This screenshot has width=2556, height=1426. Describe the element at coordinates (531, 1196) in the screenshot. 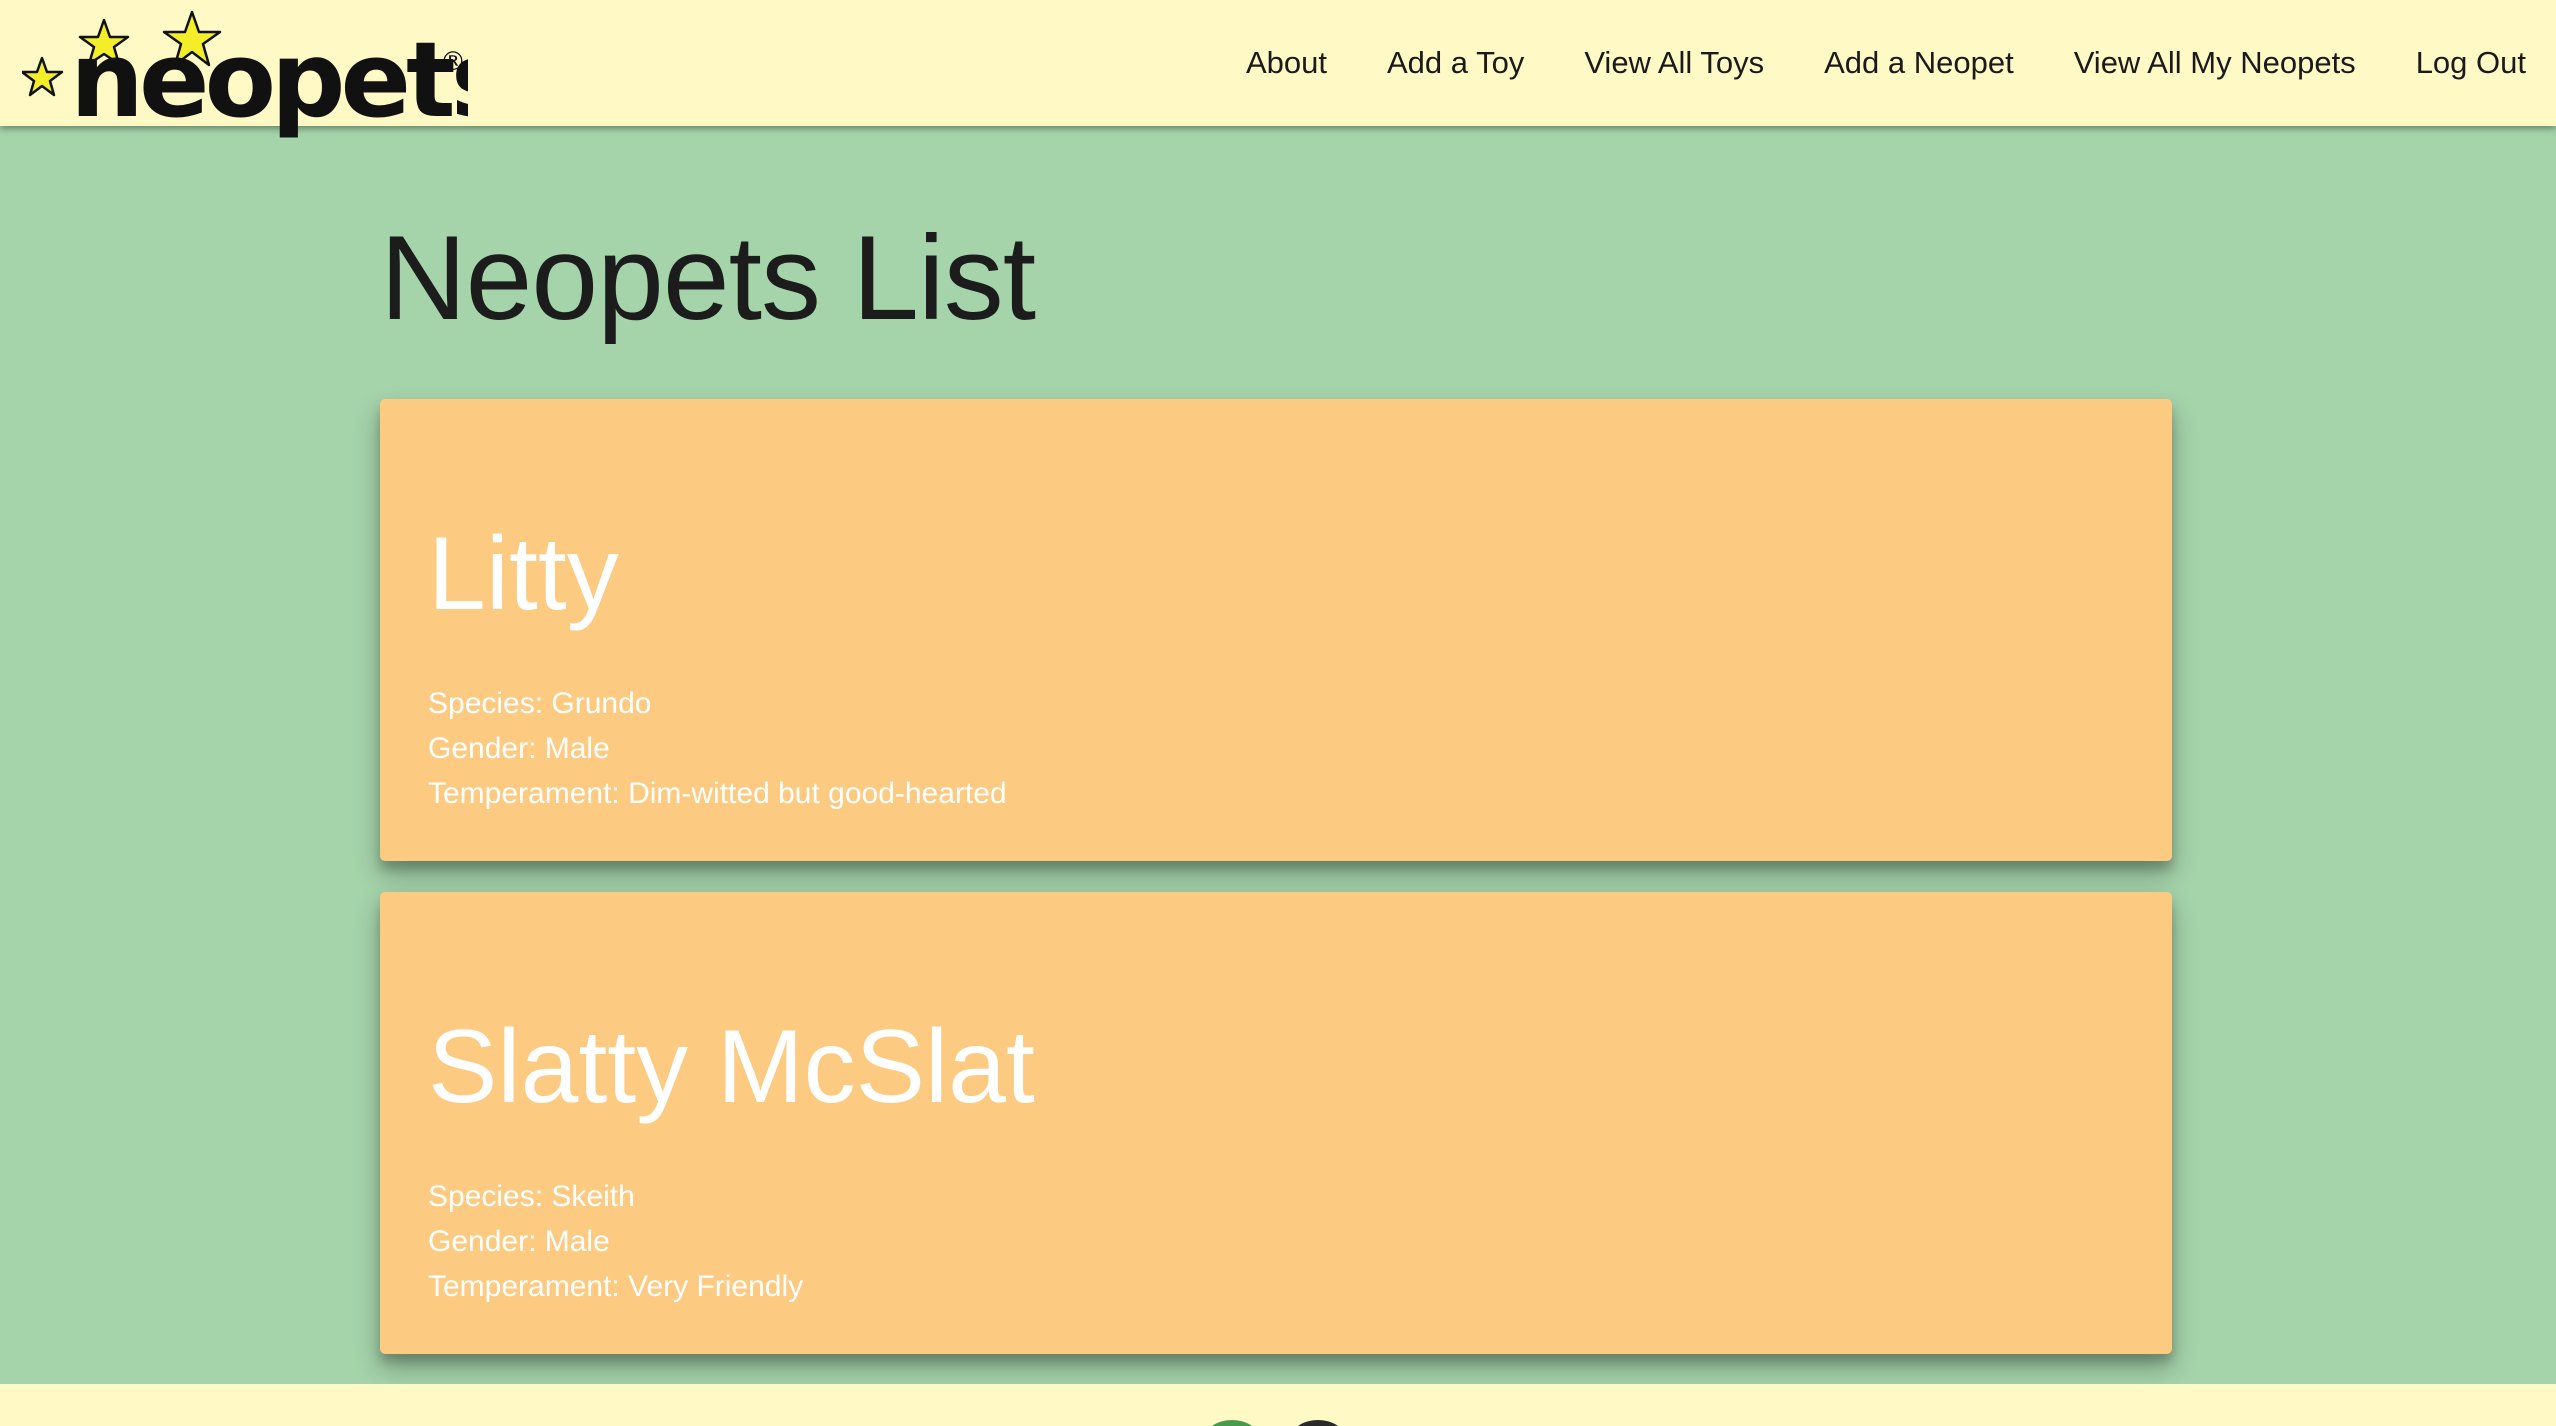

I see `neopet-species: Species: Skeith` at that location.